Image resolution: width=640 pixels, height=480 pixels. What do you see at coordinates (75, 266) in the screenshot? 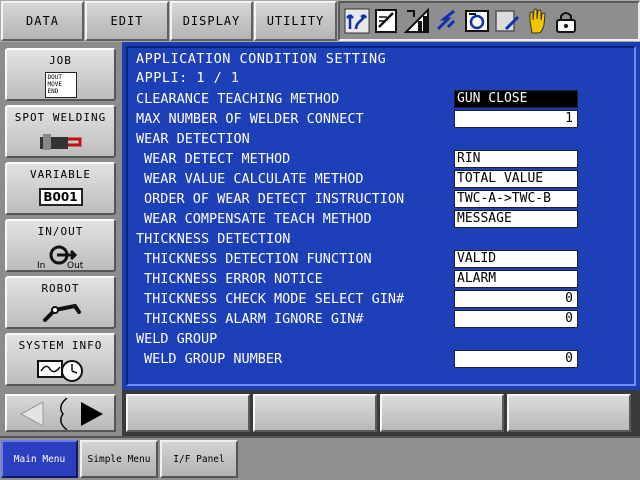
I see `out-label: Out` at bounding box center [75, 266].